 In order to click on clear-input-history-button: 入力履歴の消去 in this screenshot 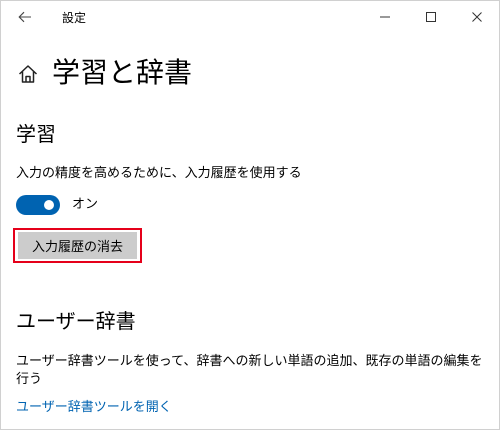, I will do `click(77, 245)`.